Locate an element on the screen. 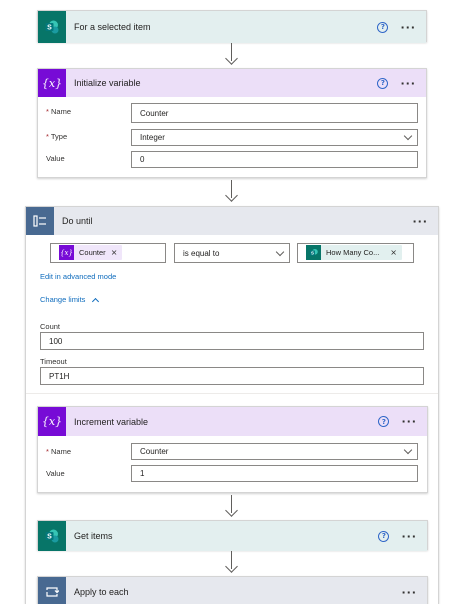 Image resolution: width=474 pixels, height=604 pixels. increment-name-value: Counter is located at coordinates (154, 451).